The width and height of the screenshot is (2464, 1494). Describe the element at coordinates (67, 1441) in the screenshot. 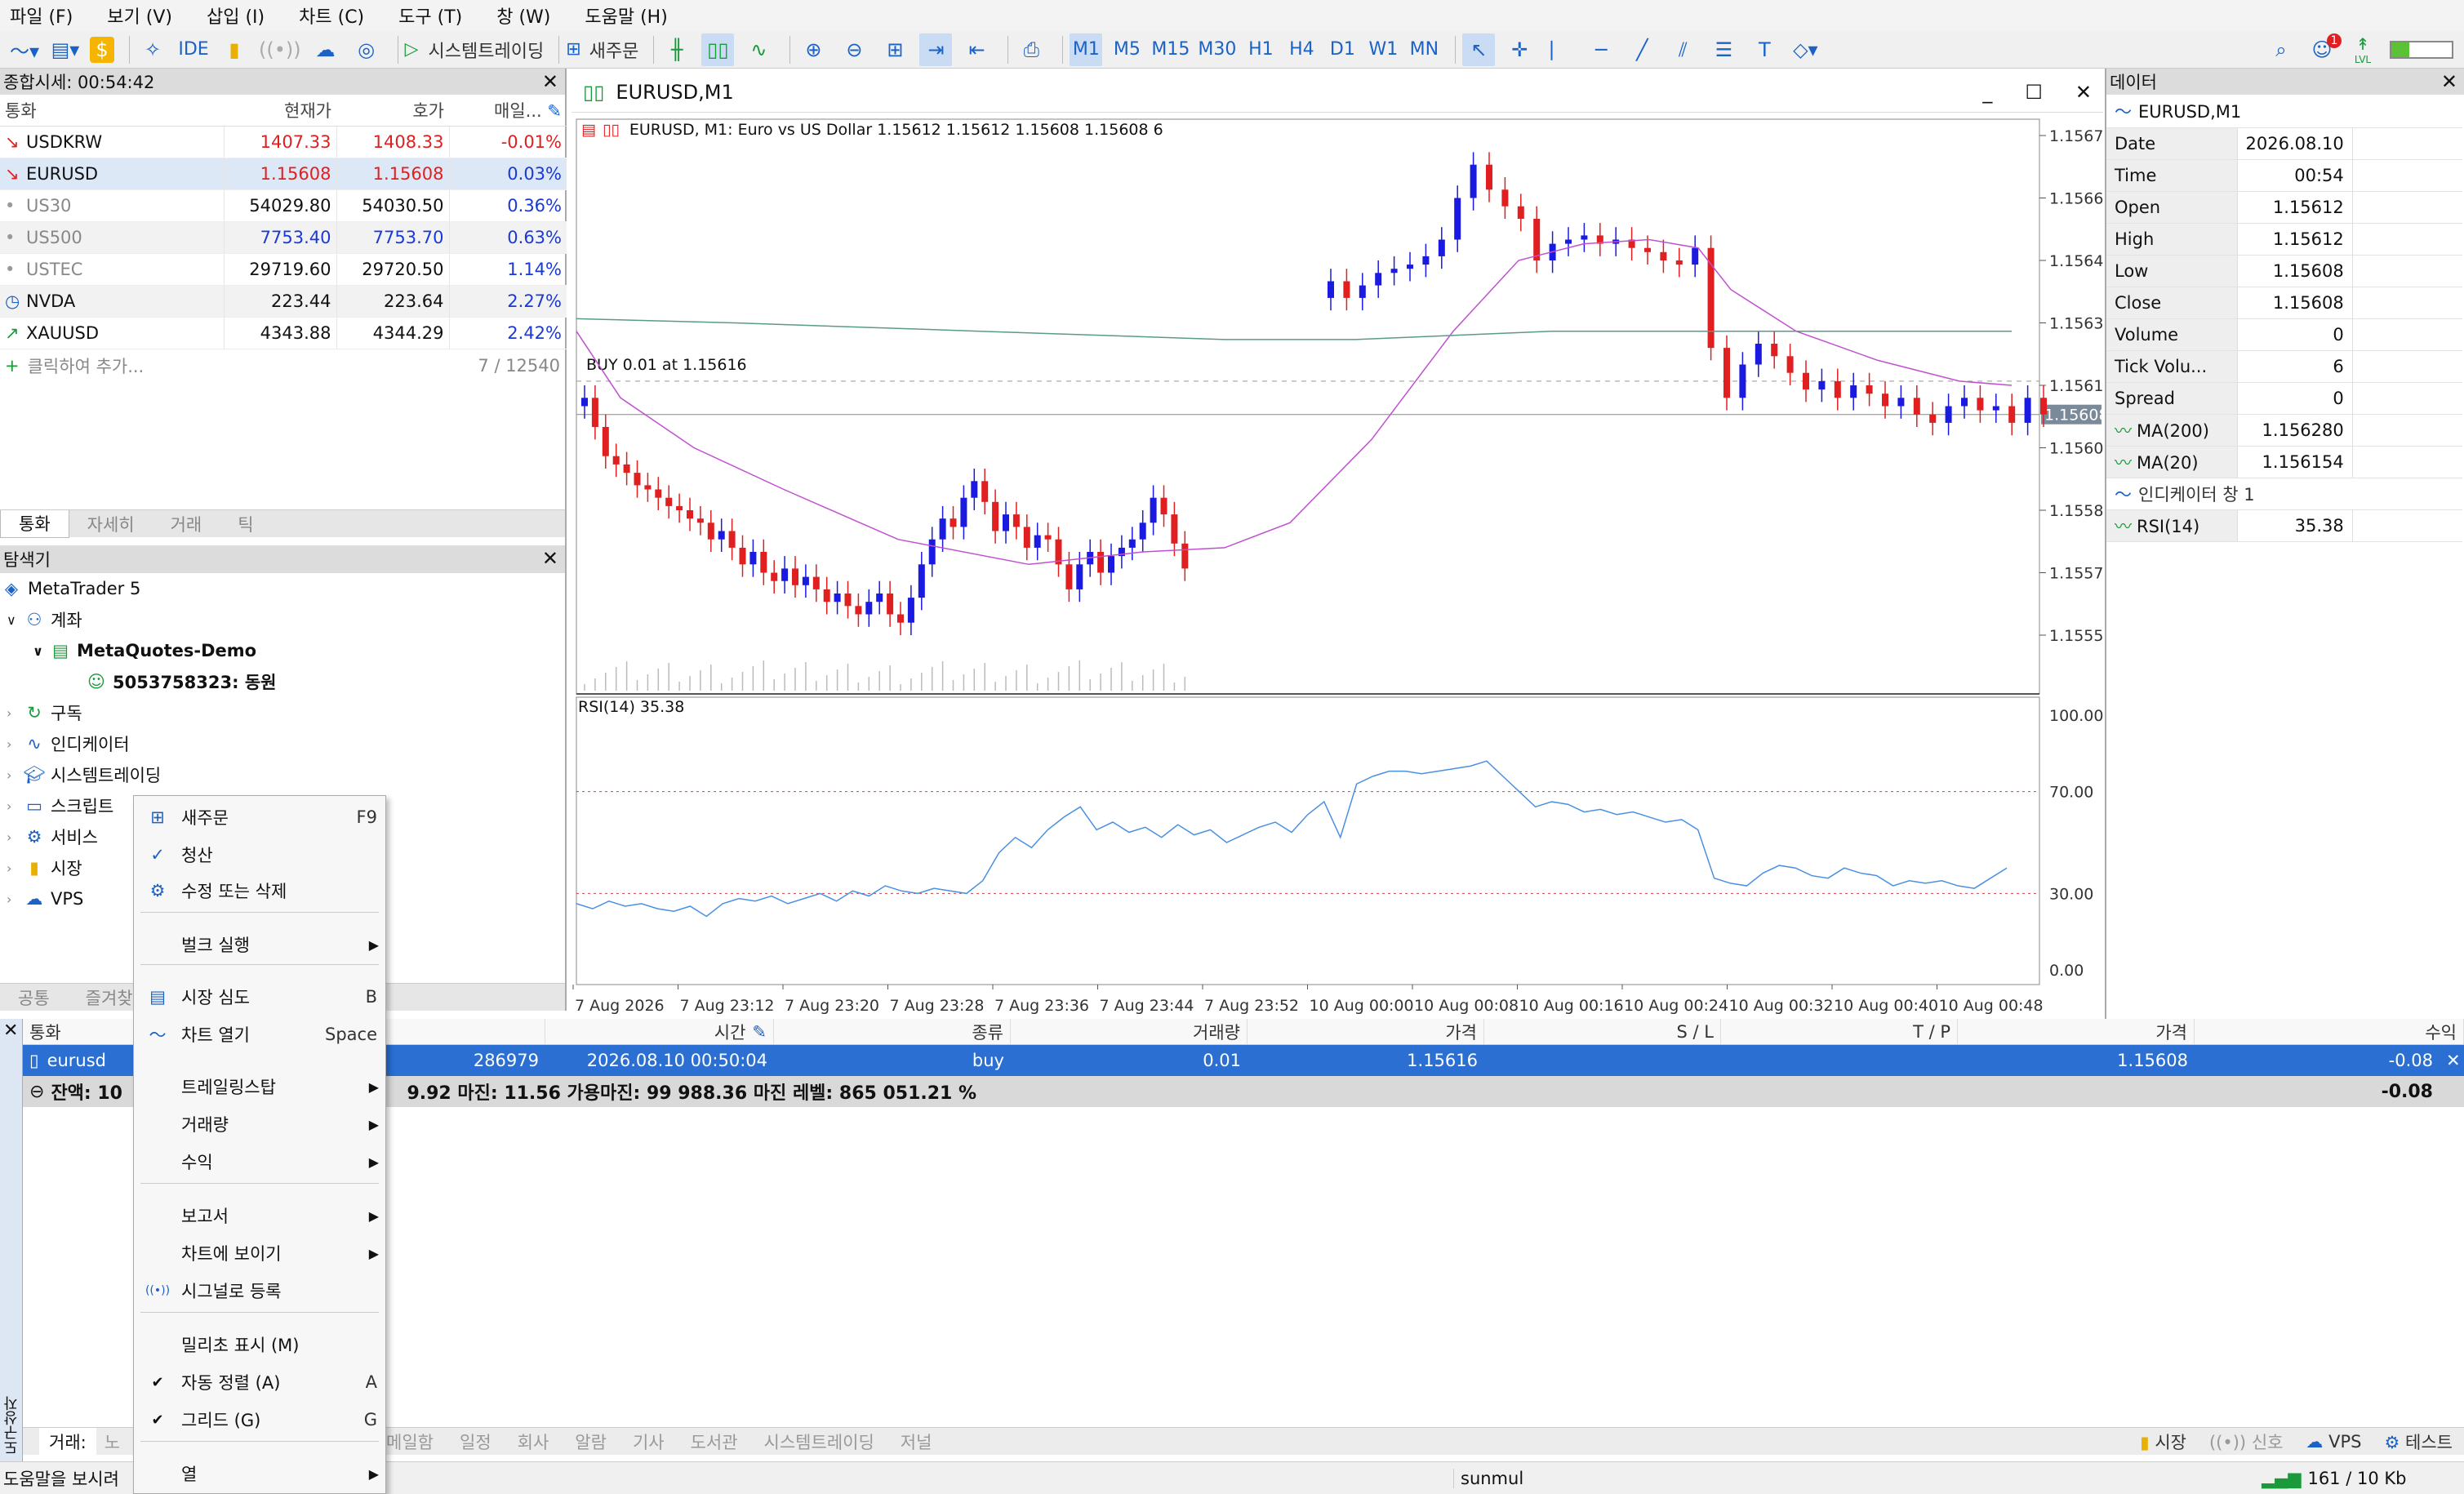

I see `tab-trade: 거래:` at that location.